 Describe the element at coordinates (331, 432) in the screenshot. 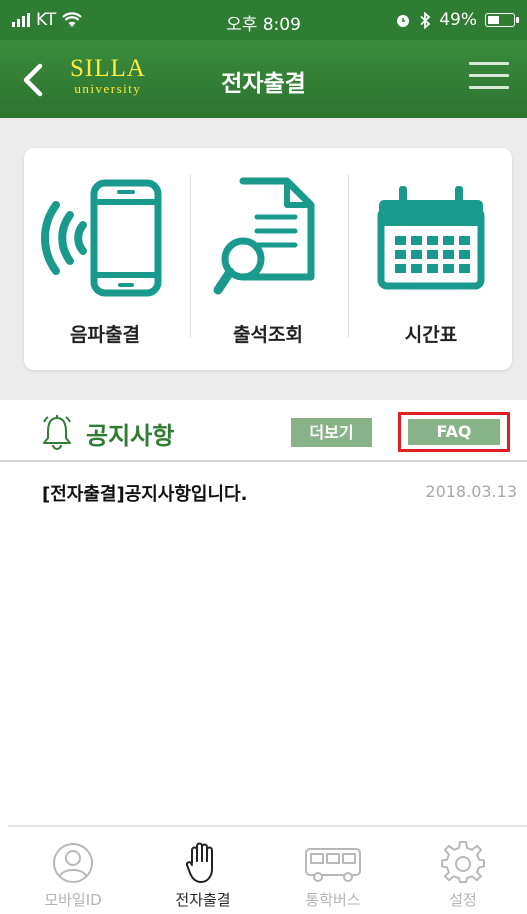

I see `more-button: 더보기` at that location.